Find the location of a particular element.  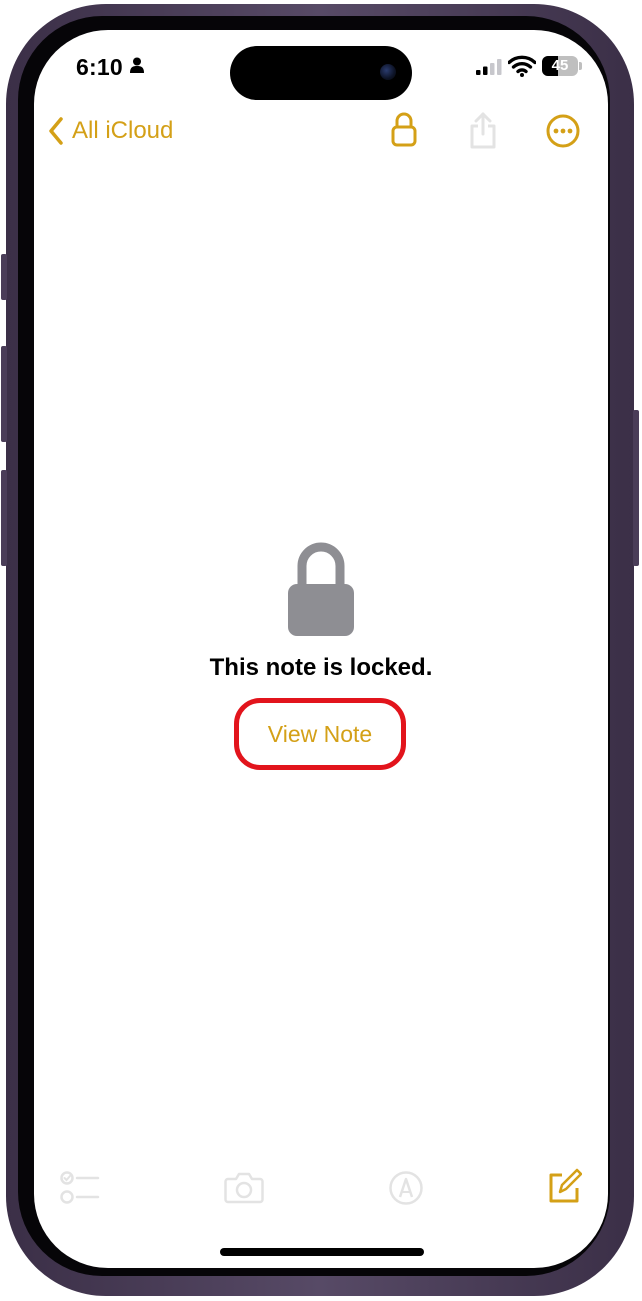

locked-padlock-icon is located at coordinates (321, 589).